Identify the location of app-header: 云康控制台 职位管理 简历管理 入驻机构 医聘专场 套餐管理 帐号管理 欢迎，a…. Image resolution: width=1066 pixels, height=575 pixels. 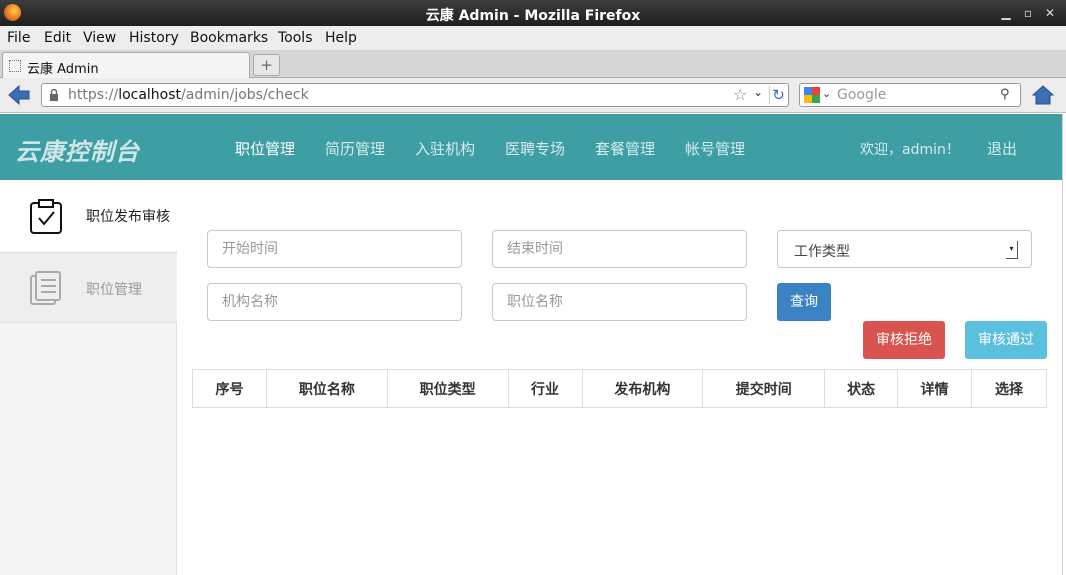
(531, 147).